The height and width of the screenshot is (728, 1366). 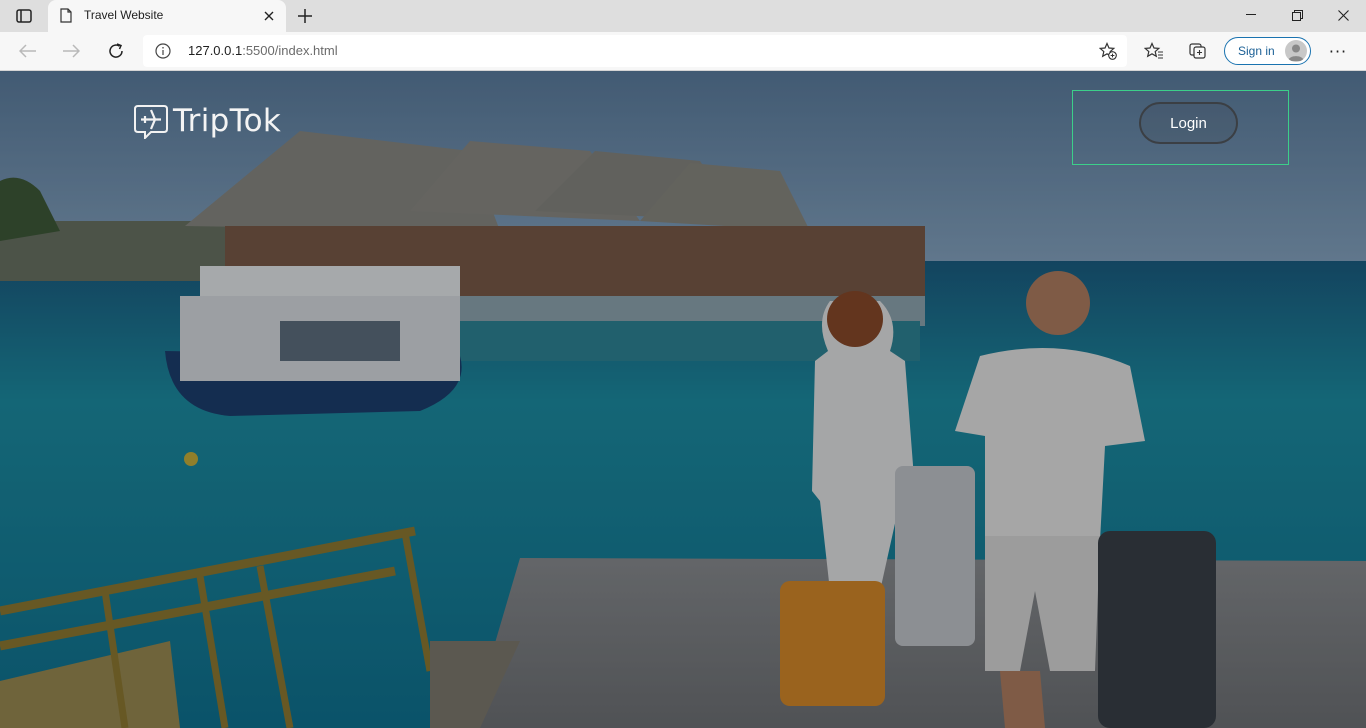 I want to click on tab-actions-icon, so click(x=24, y=16).